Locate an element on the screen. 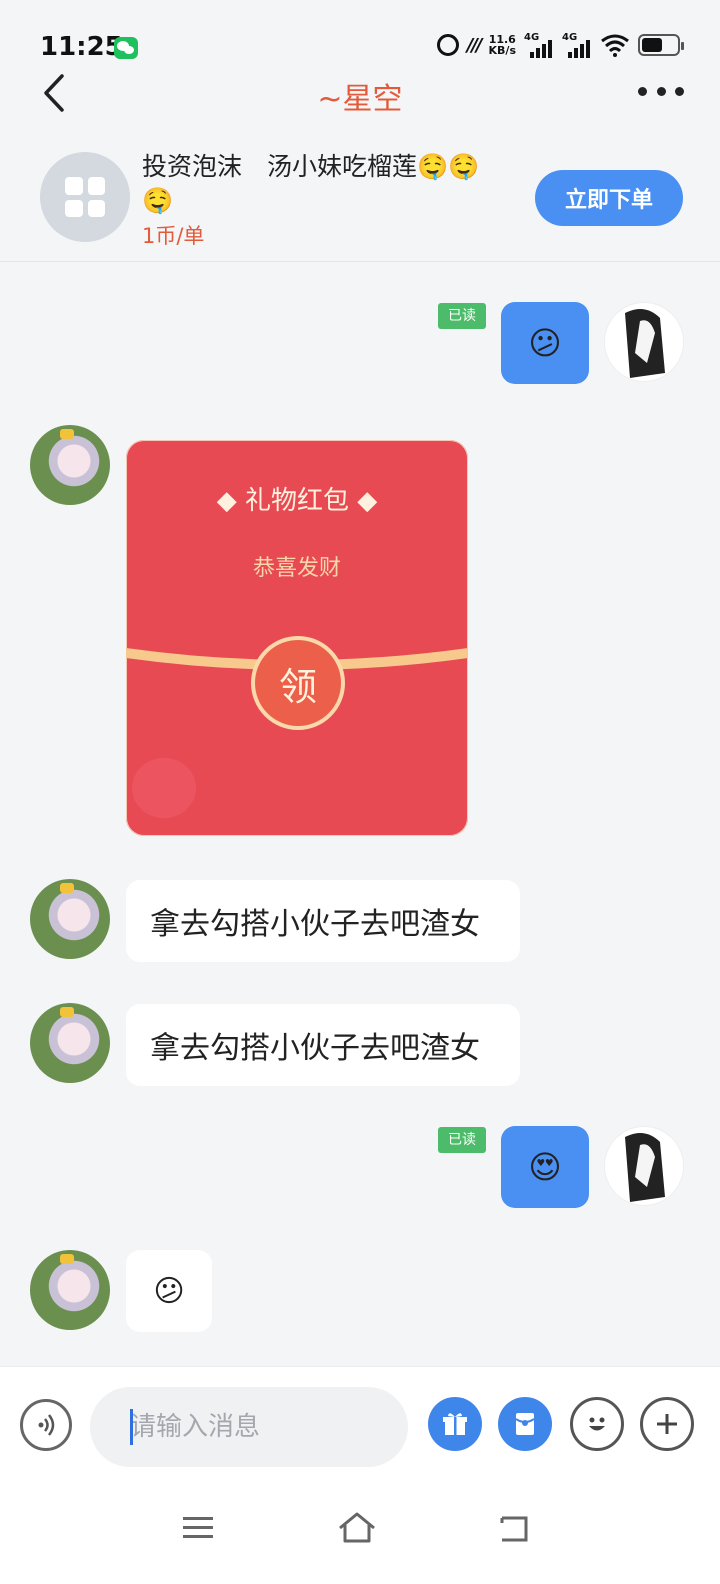  product-price: 1币/单 is located at coordinates (173, 236).